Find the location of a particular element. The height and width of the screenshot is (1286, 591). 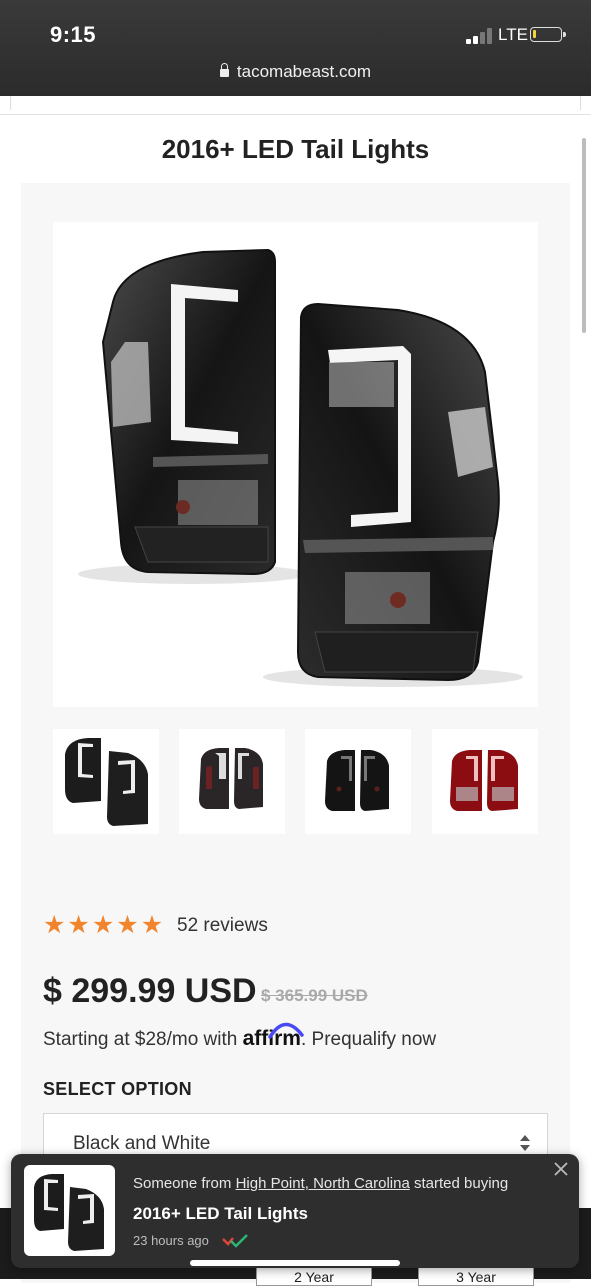

notification-location: High Point, North Carolina is located at coordinates (323, 1183).